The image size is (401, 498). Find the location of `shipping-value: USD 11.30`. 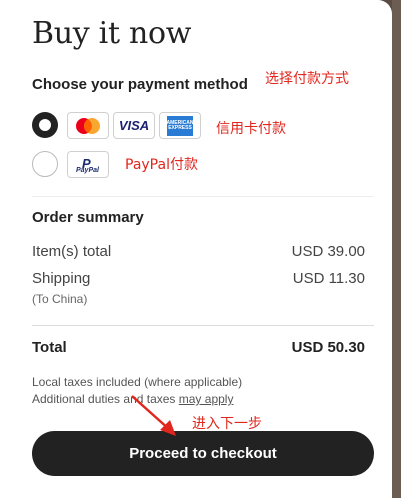

shipping-value: USD 11.30 is located at coordinates (328, 278).